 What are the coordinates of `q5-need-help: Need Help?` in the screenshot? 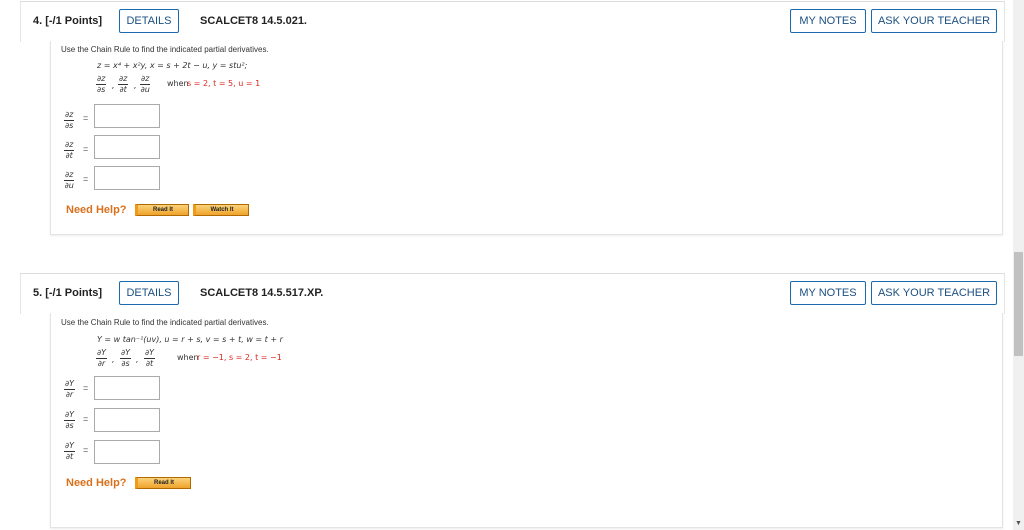 It's located at (96, 483).